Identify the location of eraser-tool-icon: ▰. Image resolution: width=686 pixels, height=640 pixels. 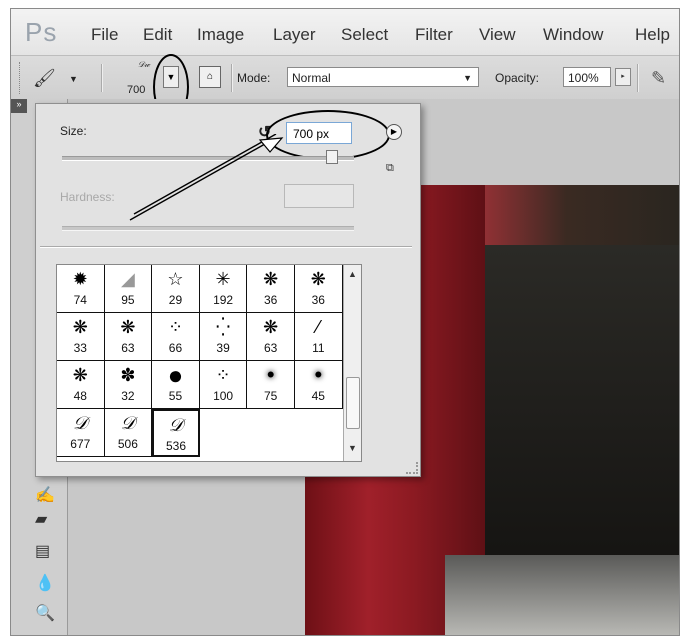
(41, 519).